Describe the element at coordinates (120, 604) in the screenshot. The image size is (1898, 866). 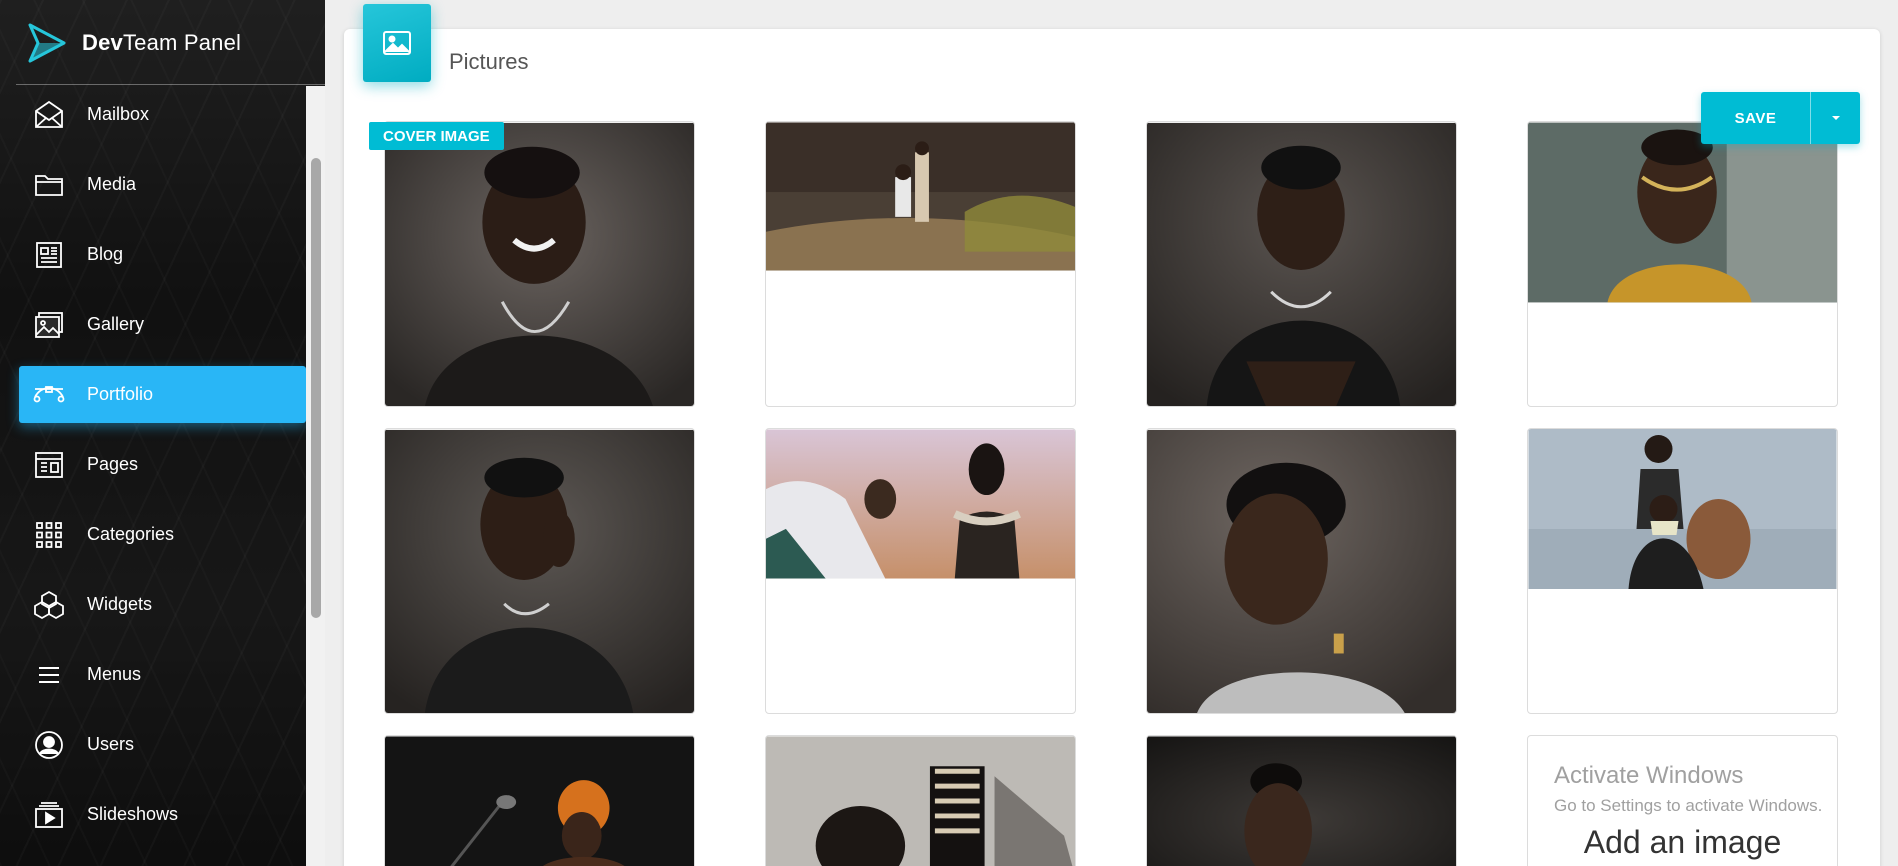
I see `sidebar-item-label: Widgets` at that location.